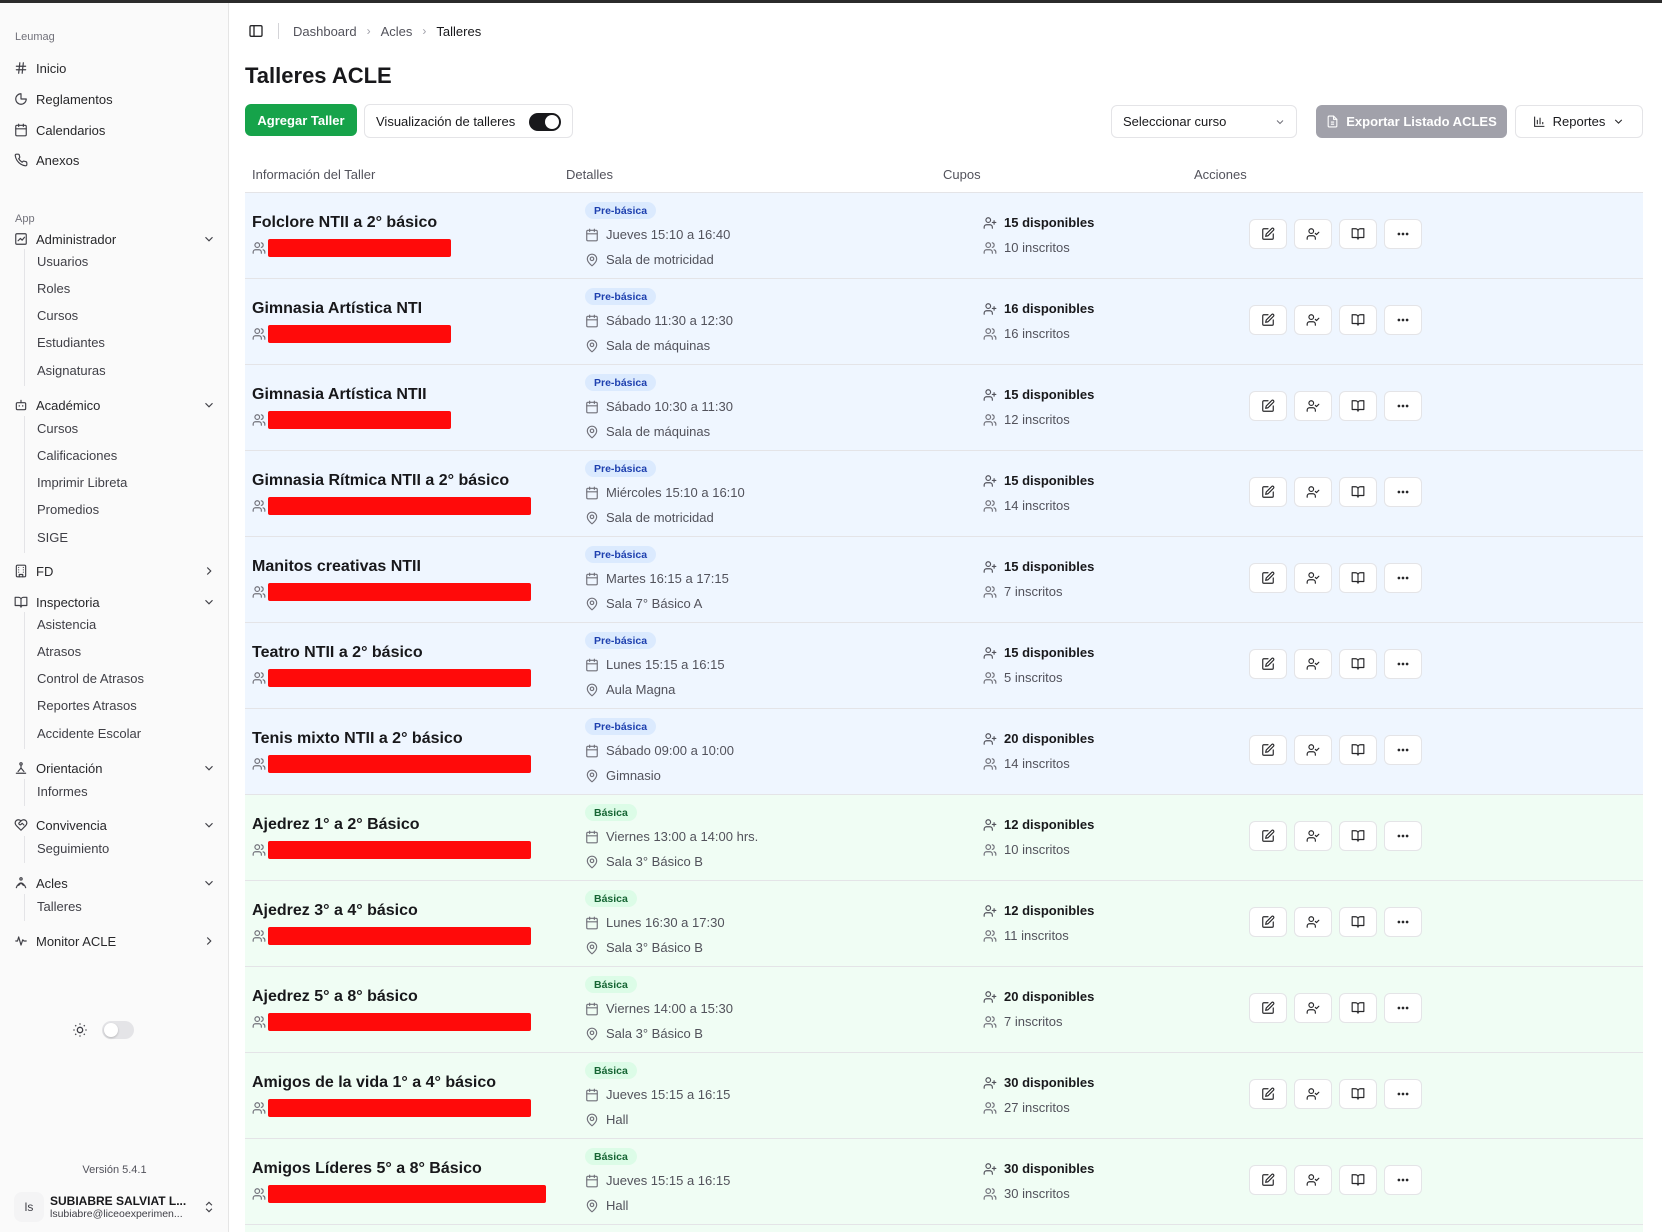 This screenshot has width=1662, height=1232. I want to click on sidebar-subitem-roles: Roles, so click(122, 288).